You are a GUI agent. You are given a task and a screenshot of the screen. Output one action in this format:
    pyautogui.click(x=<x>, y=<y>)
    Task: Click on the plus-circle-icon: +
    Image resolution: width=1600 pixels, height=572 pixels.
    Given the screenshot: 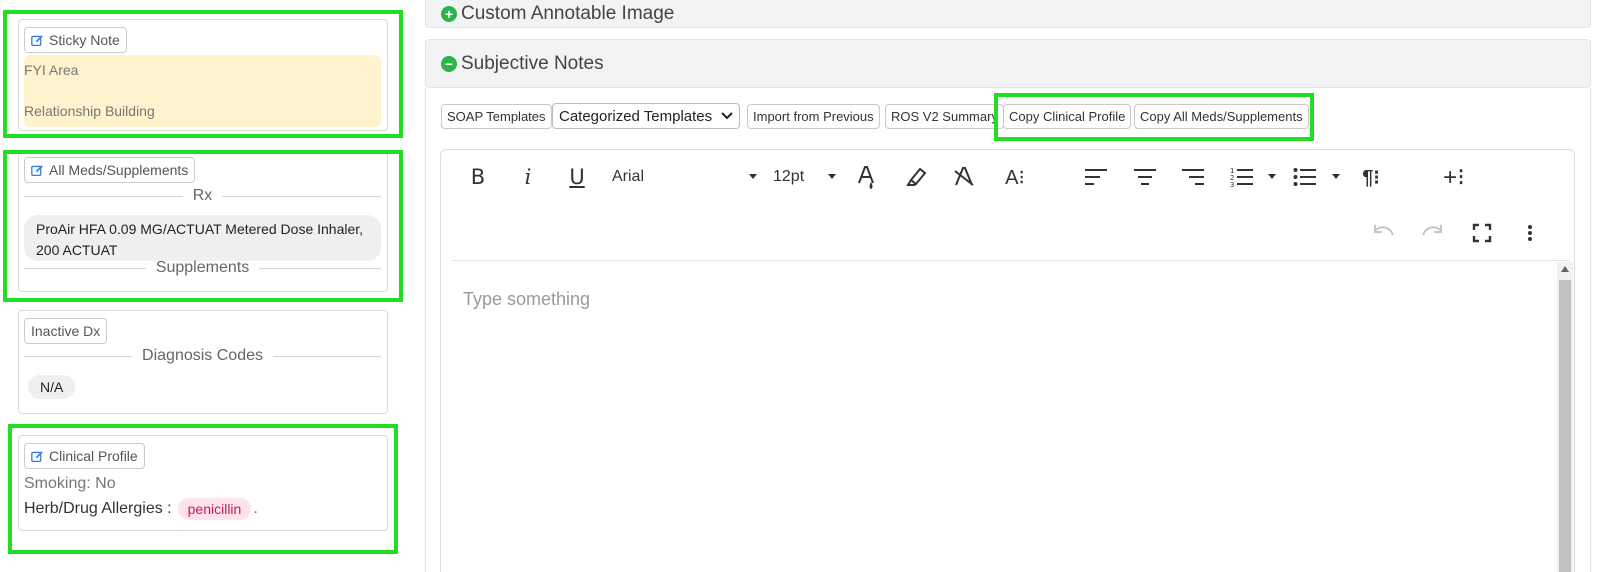 What is the action you would take?
    pyautogui.click(x=449, y=14)
    